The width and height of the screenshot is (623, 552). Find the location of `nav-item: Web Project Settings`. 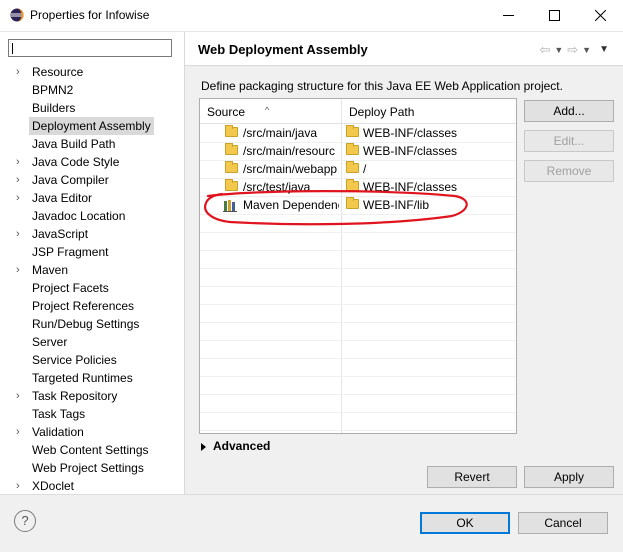

nav-item: Web Project Settings is located at coordinates (92, 468).